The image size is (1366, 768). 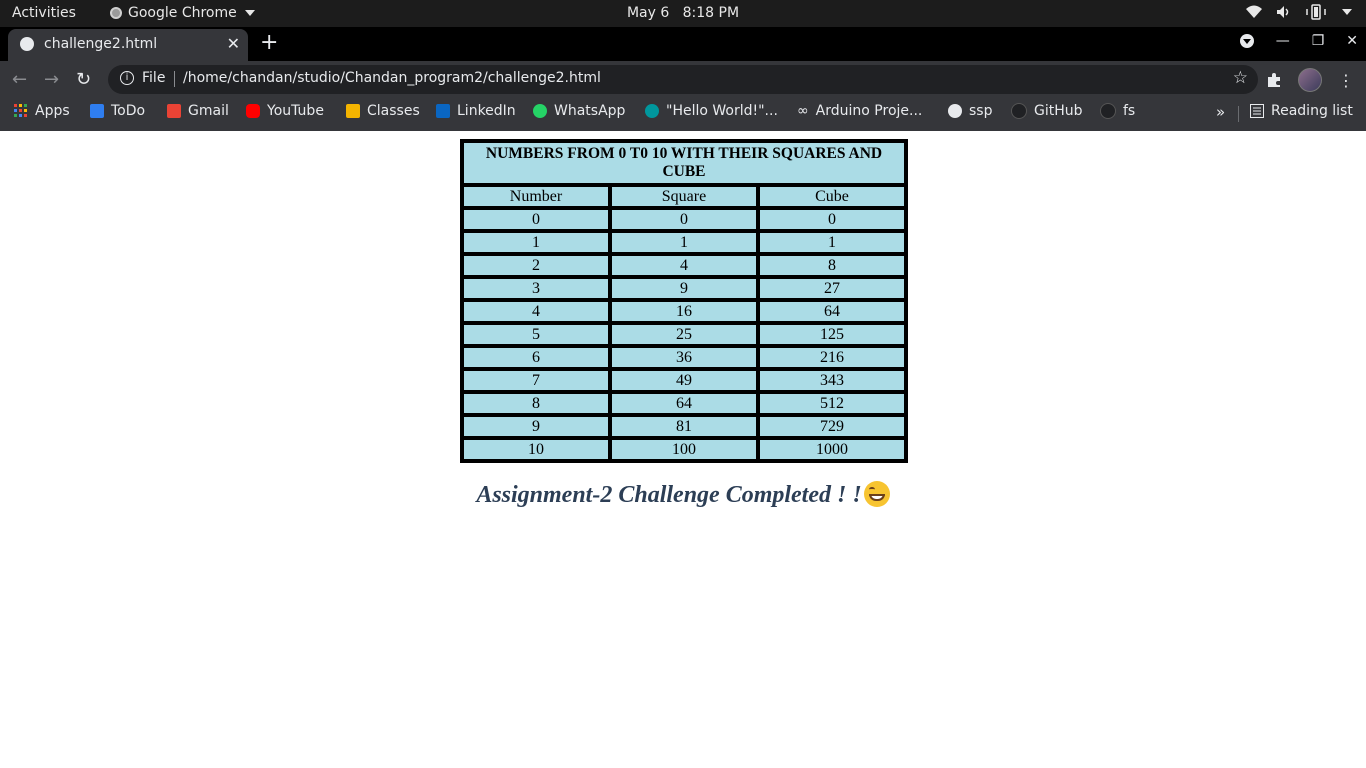 What do you see at coordinates (154, 78) in the screenshot?
I see `scheme-label: File` at bounding box center [154, 78].